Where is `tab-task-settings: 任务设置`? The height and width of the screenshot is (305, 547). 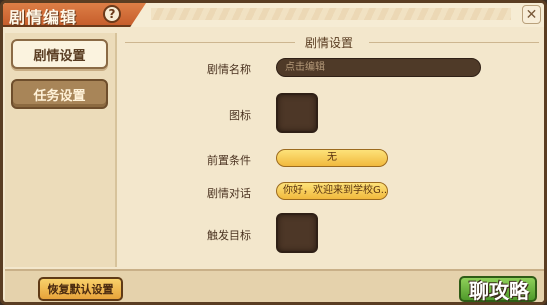 tab-task-settings: 任务设置 is located at coordinates (59, 94).